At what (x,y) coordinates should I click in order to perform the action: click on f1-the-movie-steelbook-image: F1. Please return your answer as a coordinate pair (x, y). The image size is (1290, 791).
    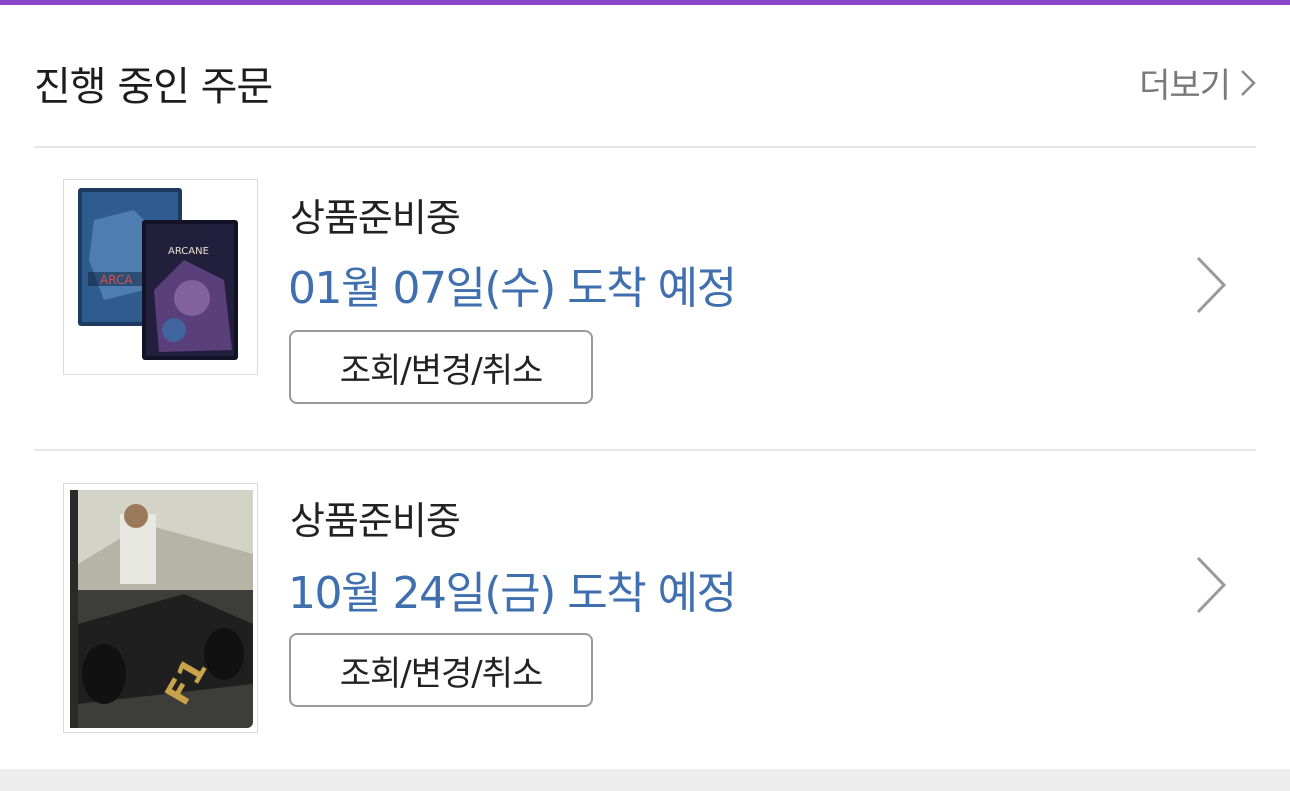
    Looking at the image, I should click on (160, 608).